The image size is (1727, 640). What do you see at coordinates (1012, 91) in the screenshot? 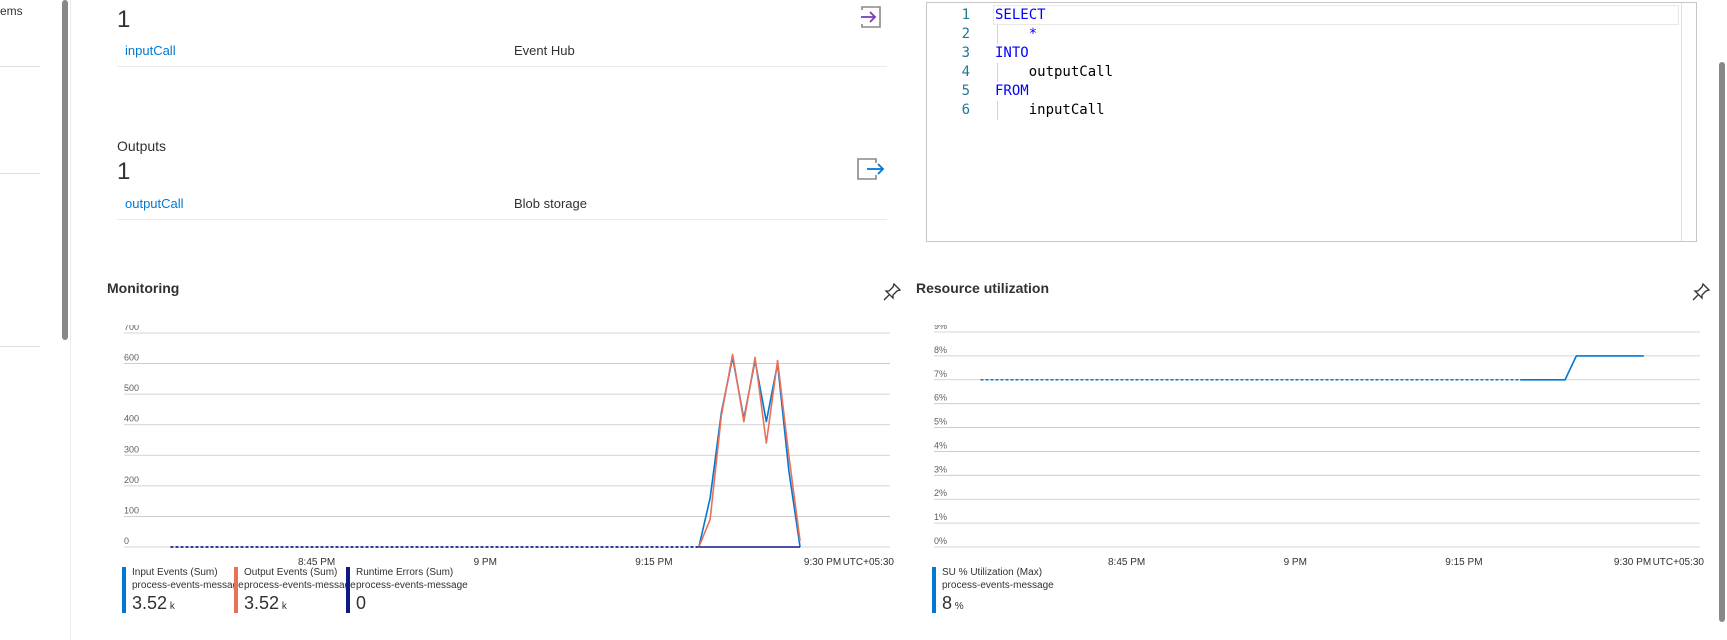
I see `code-token: FROM` at bounding box center [1012, 91].